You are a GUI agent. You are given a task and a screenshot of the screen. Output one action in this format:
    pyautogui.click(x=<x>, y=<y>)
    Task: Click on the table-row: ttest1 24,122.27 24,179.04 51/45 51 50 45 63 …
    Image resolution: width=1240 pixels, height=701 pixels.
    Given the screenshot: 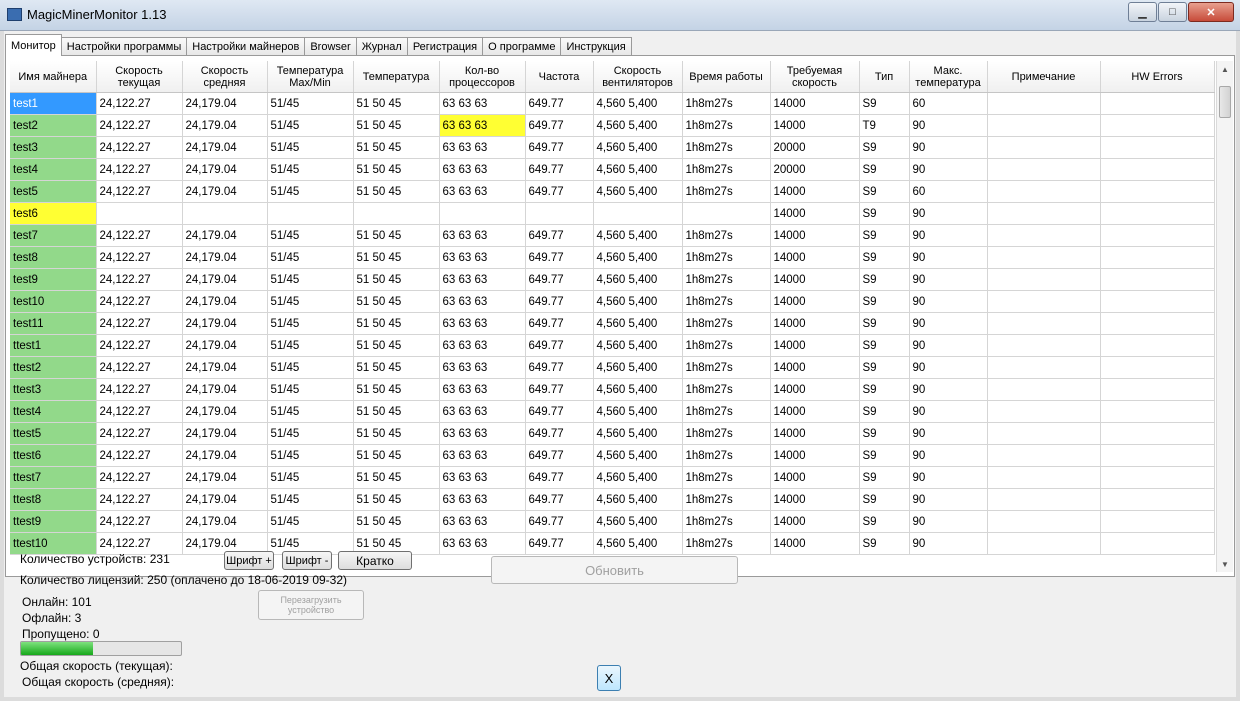 What is the action you would take?
    pyautogui.click(x=612, y=345)
    